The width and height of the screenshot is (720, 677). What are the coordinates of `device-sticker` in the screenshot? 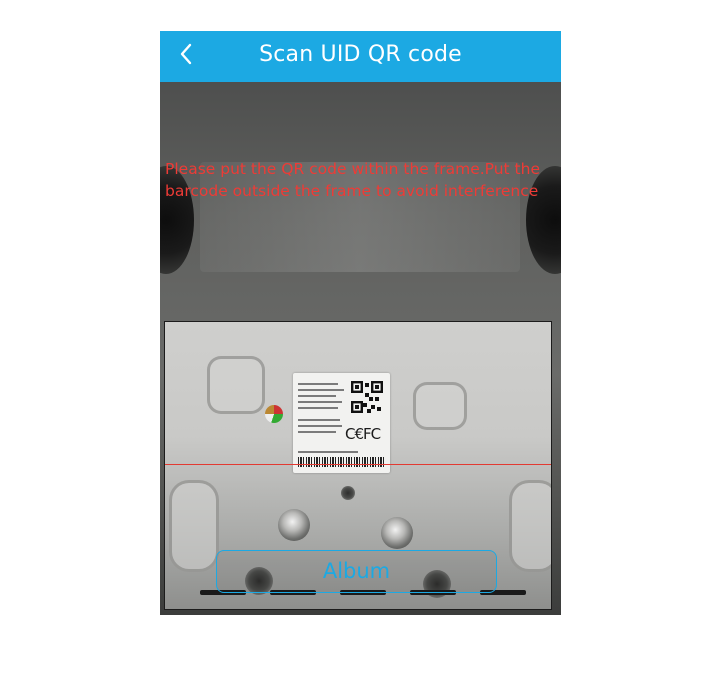 It's located at (274, 414).